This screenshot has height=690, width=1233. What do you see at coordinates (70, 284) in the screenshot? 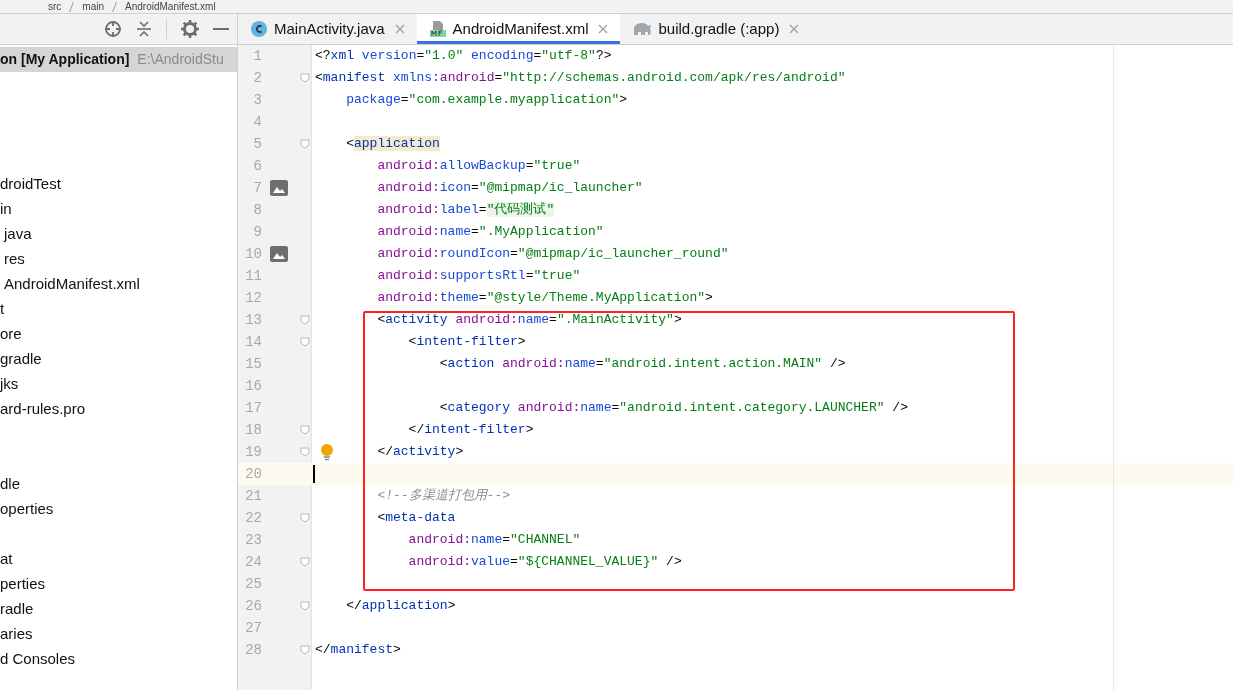
I see `tree-item: AndroidManifest.xml` at bounding box center [70, 284].